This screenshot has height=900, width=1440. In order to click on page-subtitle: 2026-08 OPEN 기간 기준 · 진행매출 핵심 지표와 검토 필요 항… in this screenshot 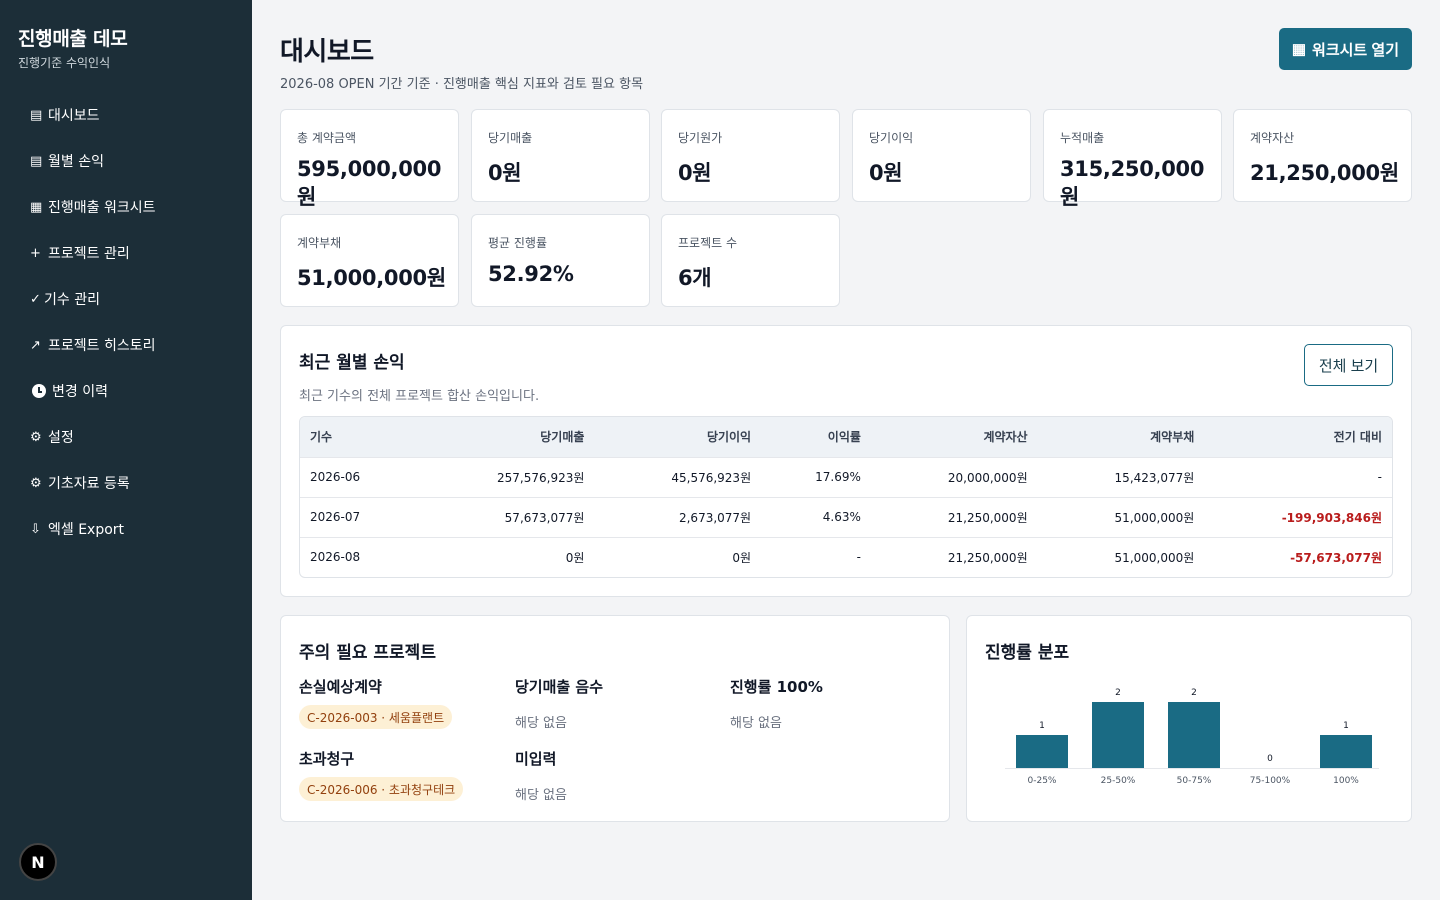, I will do `click(462, 84)`.